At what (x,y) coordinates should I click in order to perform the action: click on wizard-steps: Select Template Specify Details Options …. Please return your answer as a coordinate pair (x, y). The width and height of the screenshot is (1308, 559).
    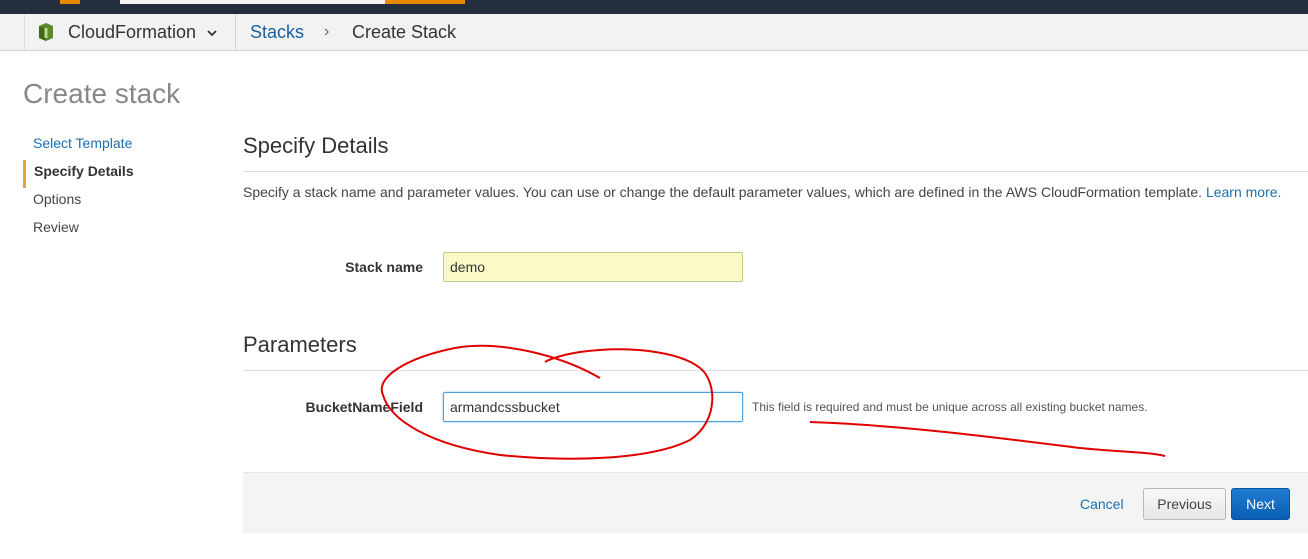
    Looking at the image, I should click on (78, 188).